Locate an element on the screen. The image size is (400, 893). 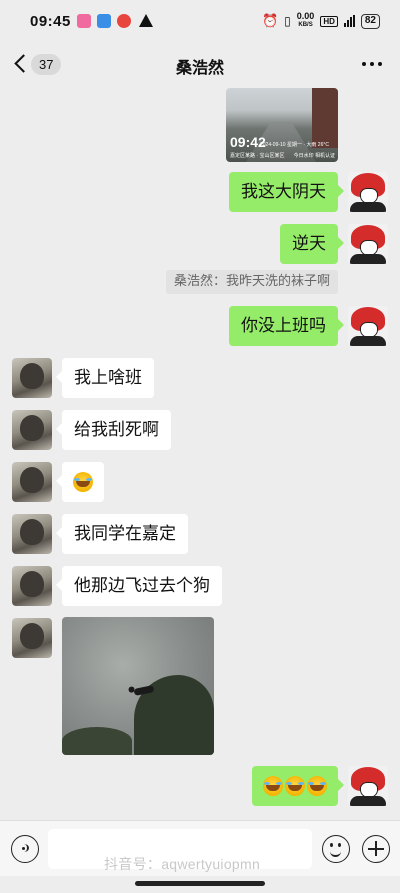
status-right: ⏰ ▯ 0.00 KB/S HD 82 is located at coordinates (321, 21).